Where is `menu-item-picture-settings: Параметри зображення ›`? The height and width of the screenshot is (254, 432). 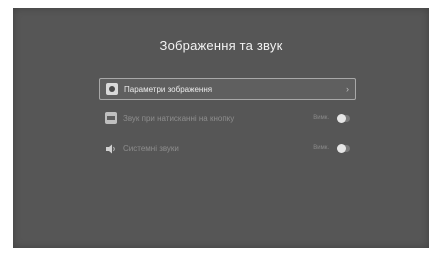 menu-item-picture-settings: Параметри зображення › is located at coordinates (227, 89).